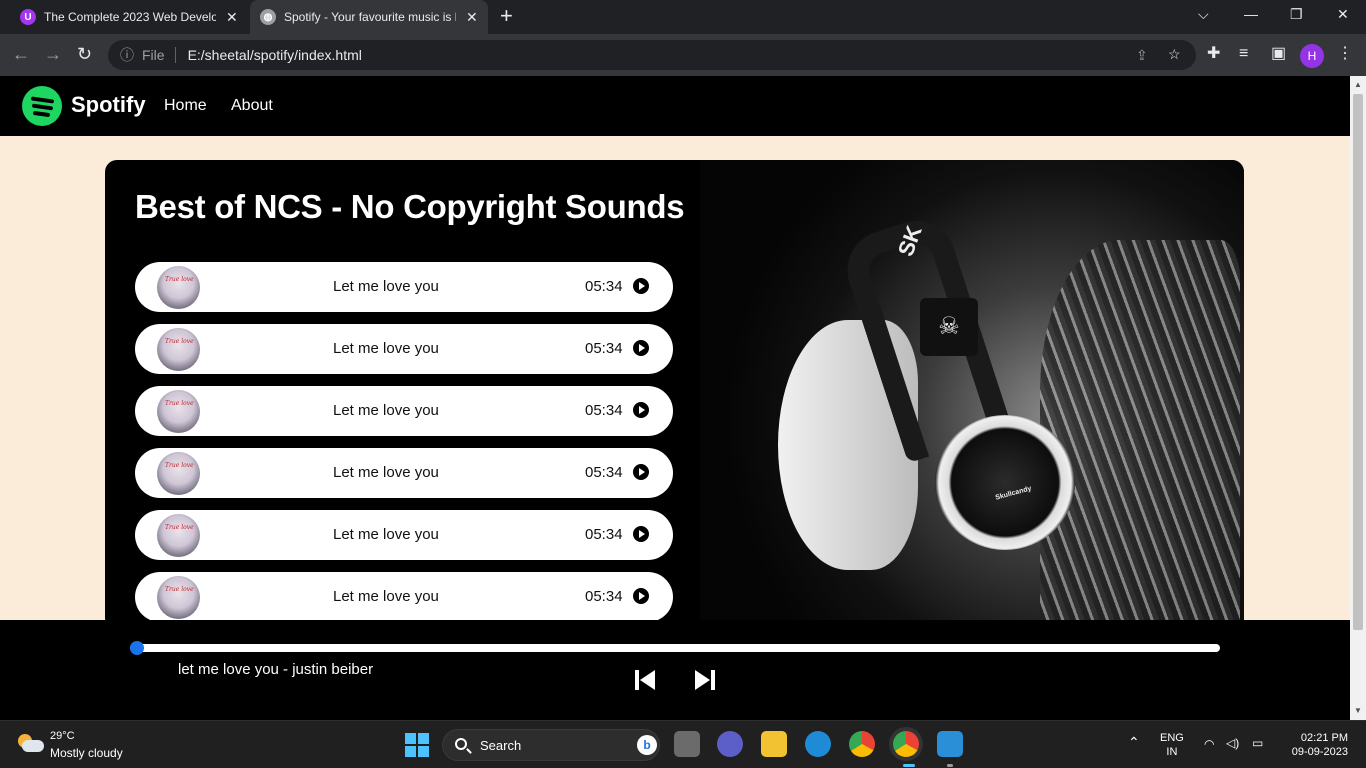 This screenshot has width=1366, height=768. I want to click on bing-icon: b, so click(647, 745).